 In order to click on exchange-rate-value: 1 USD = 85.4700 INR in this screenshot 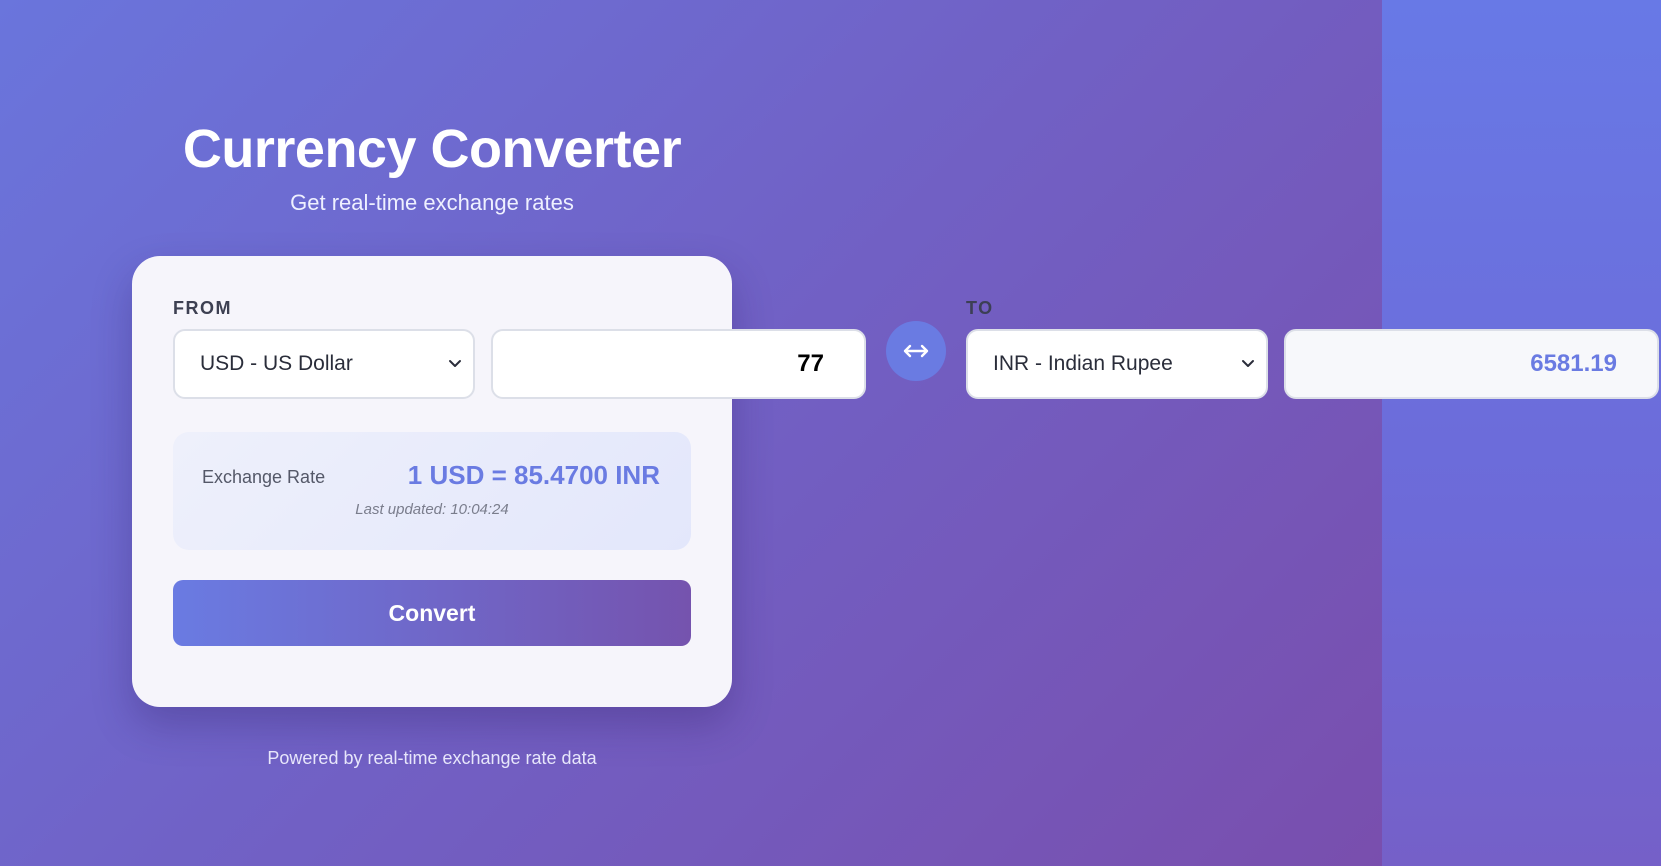, I will do `click(533, 475)`.